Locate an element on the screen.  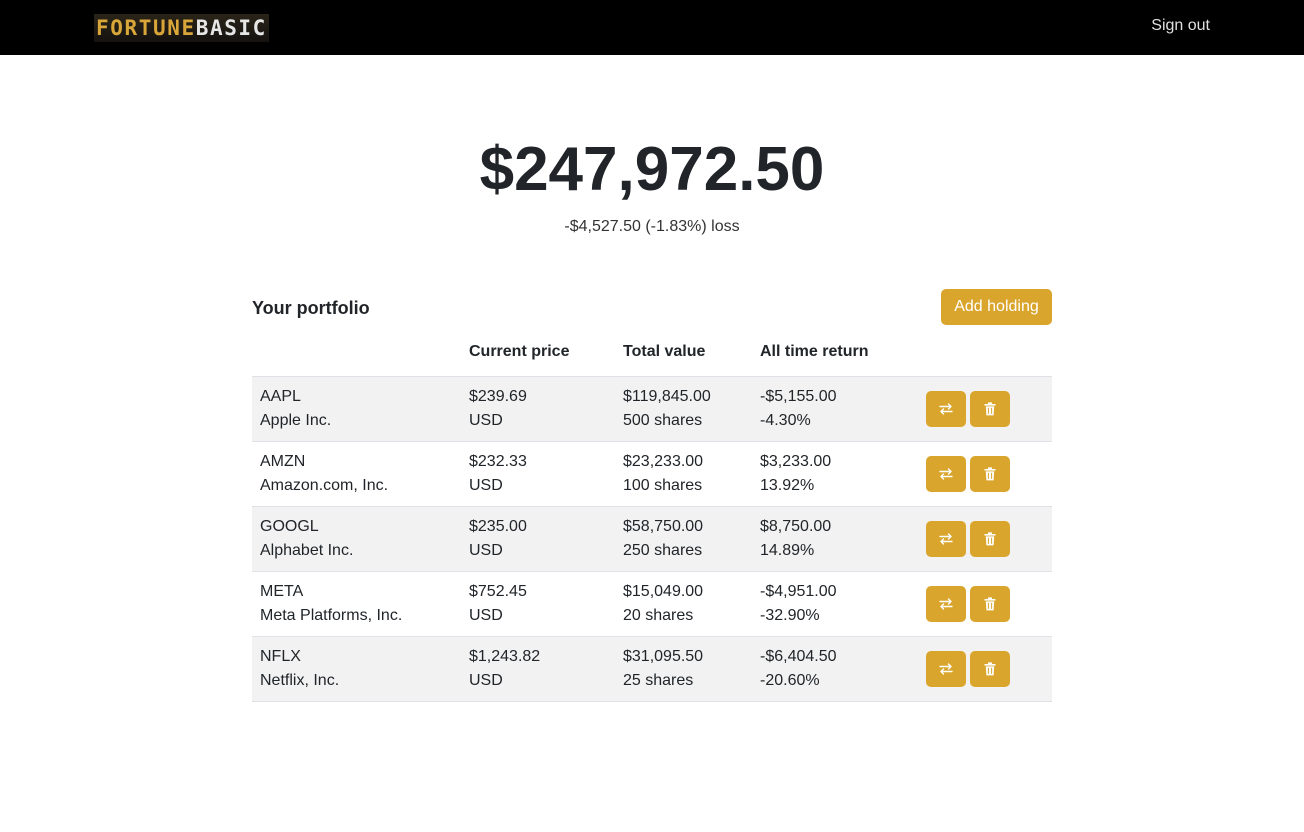
total-value-cell: $58,750.00 250 shares is located at coordinates (683, 539).